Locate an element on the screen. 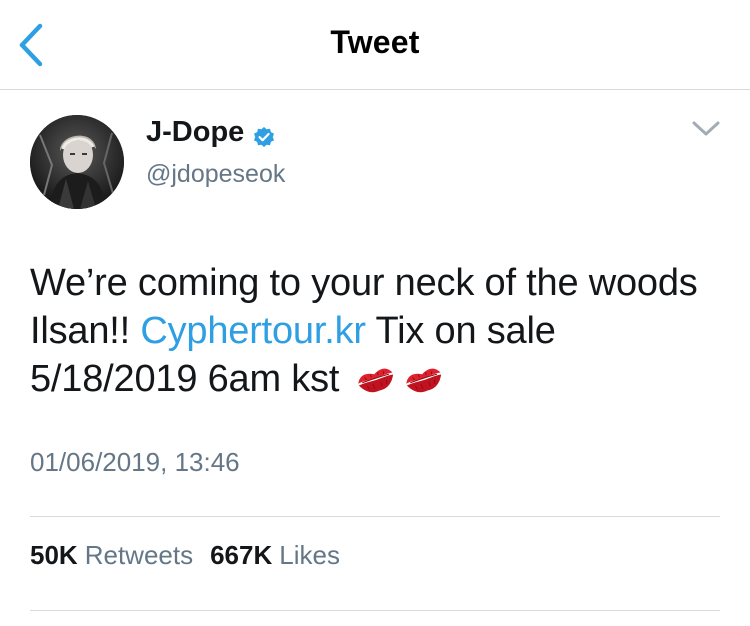  retweets-label: Retweets is located at coordinates (139, 555).